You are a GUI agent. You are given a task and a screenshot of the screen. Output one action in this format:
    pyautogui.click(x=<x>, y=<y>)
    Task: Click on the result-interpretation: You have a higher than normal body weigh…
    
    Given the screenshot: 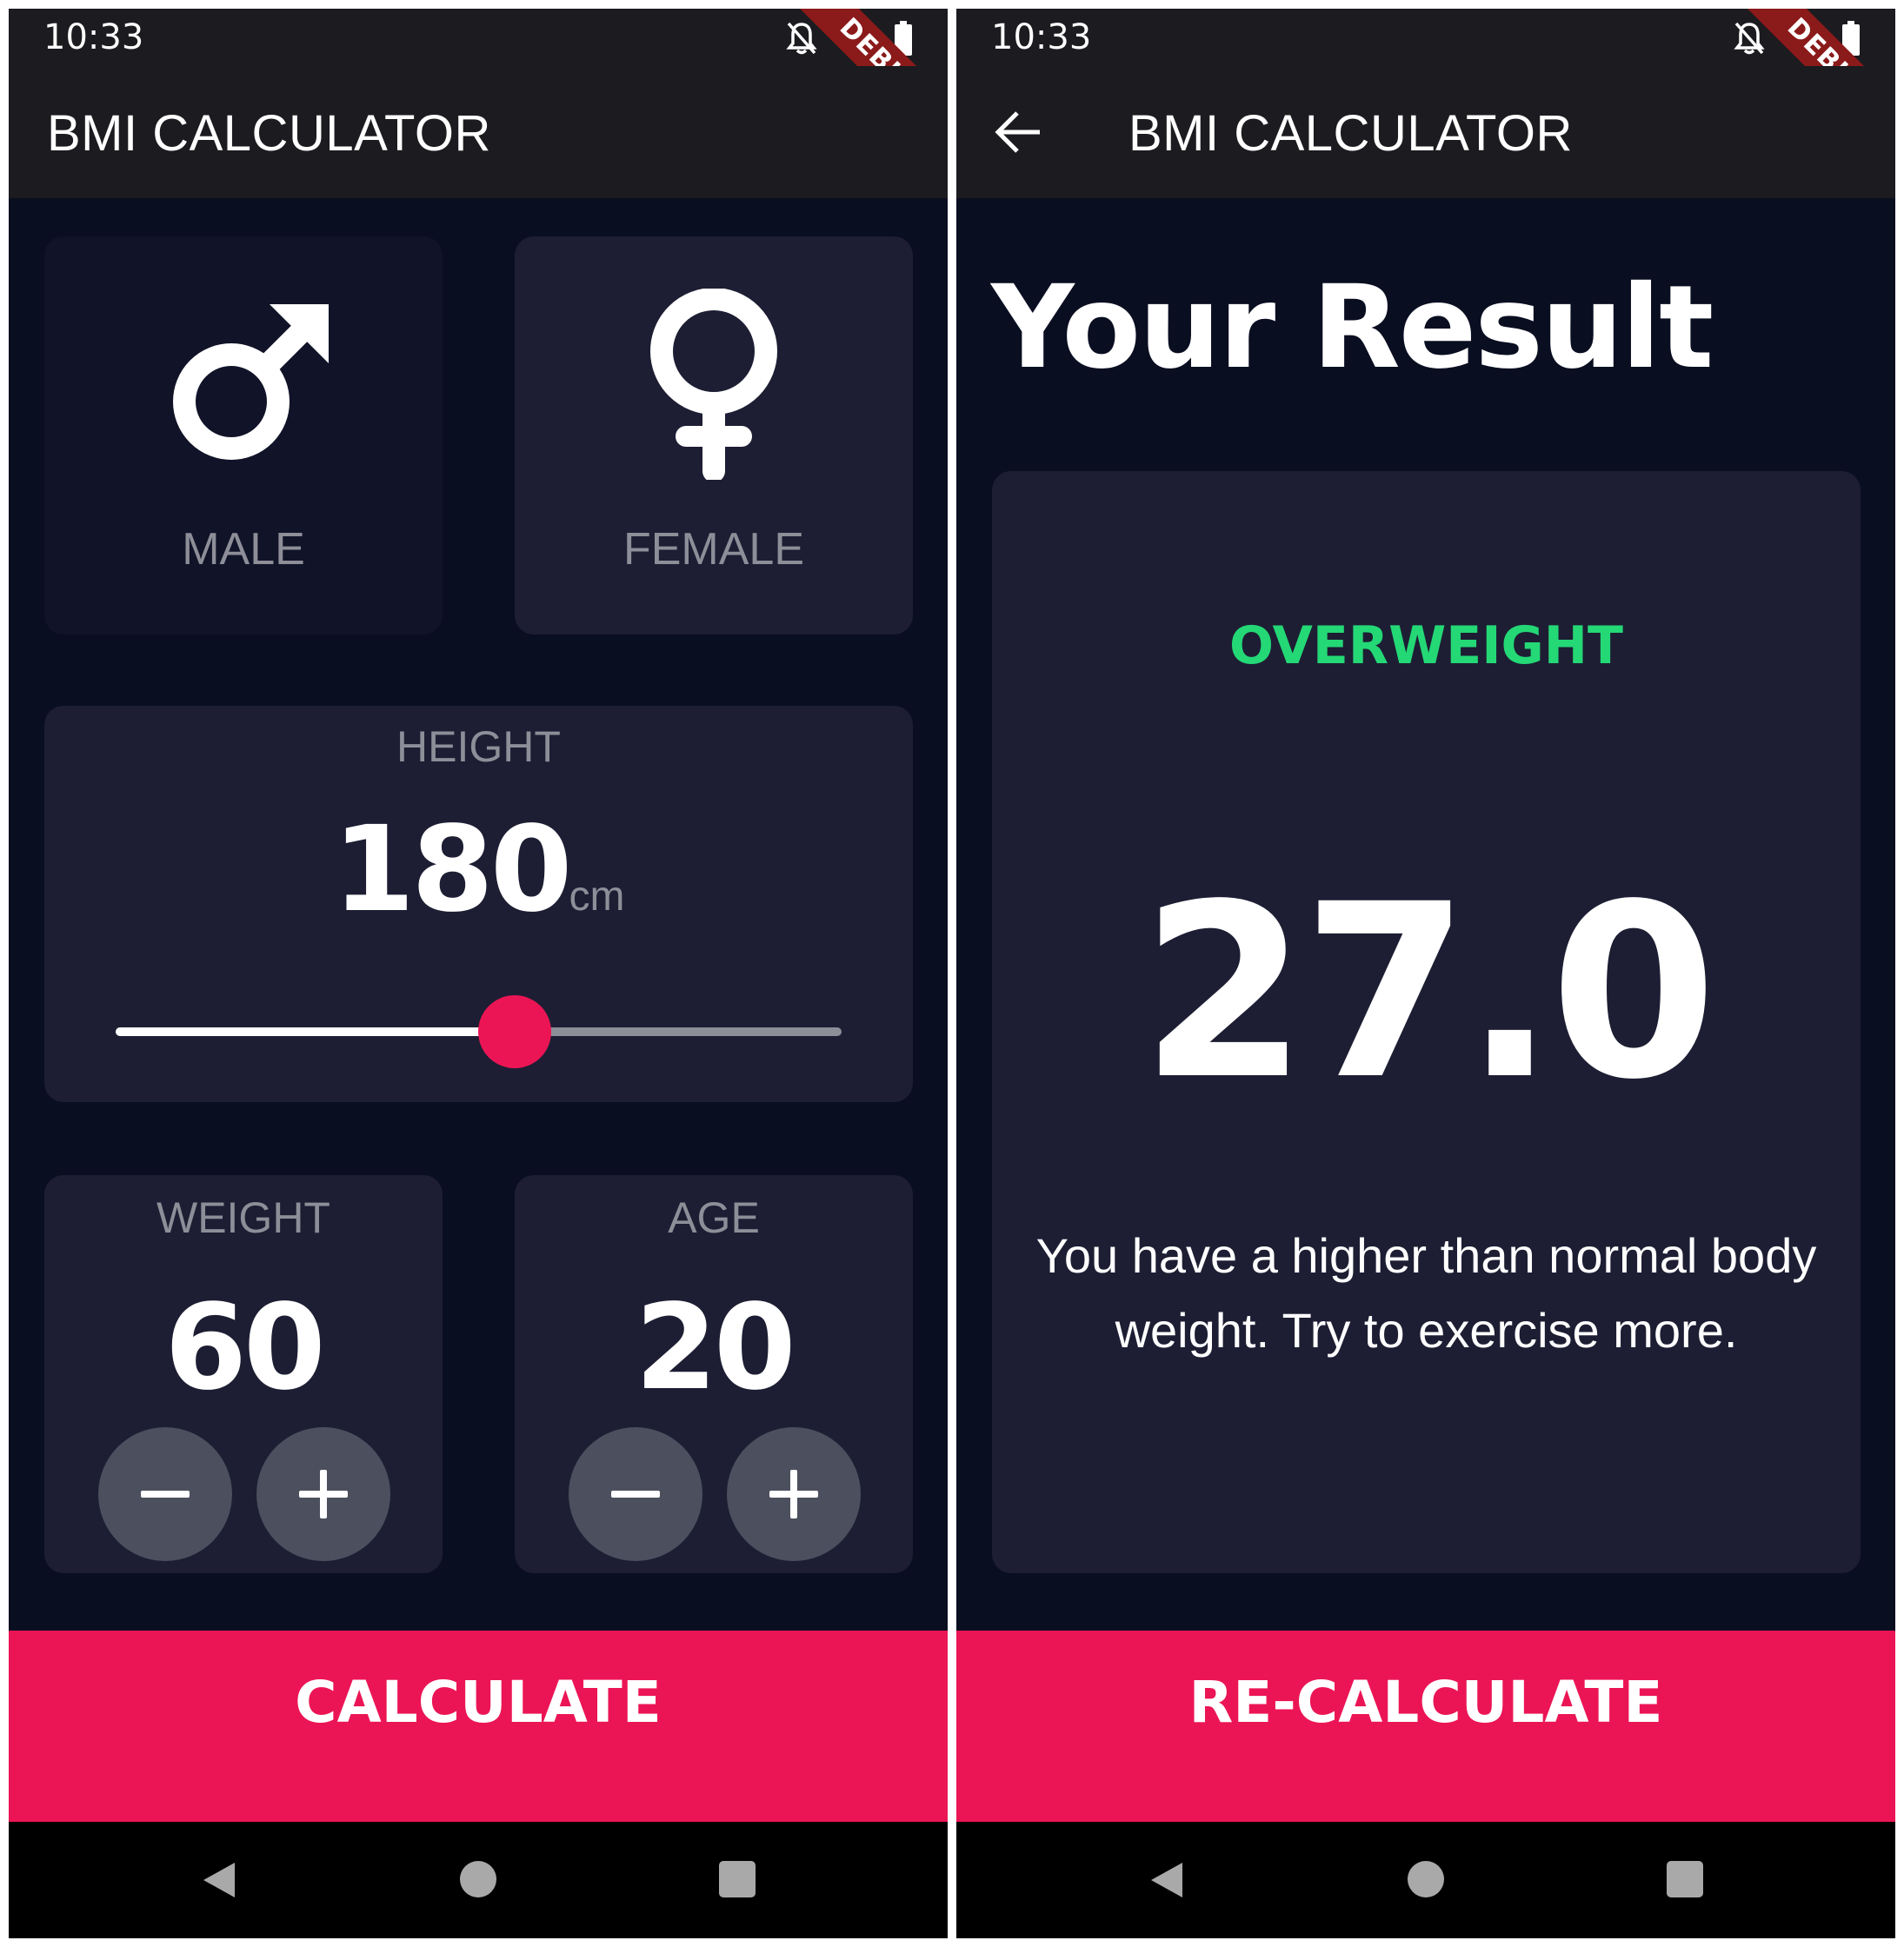 What is the action you would take?
    pyautogui.click(x=1426, y=1293)
    